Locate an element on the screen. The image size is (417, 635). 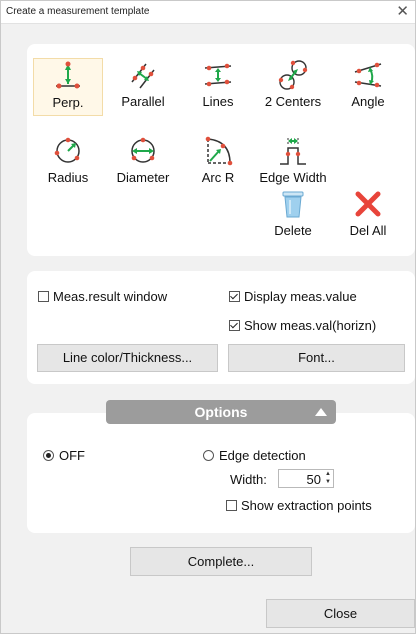
tool-delete-label: Delete is located at coordinates (293, 230).